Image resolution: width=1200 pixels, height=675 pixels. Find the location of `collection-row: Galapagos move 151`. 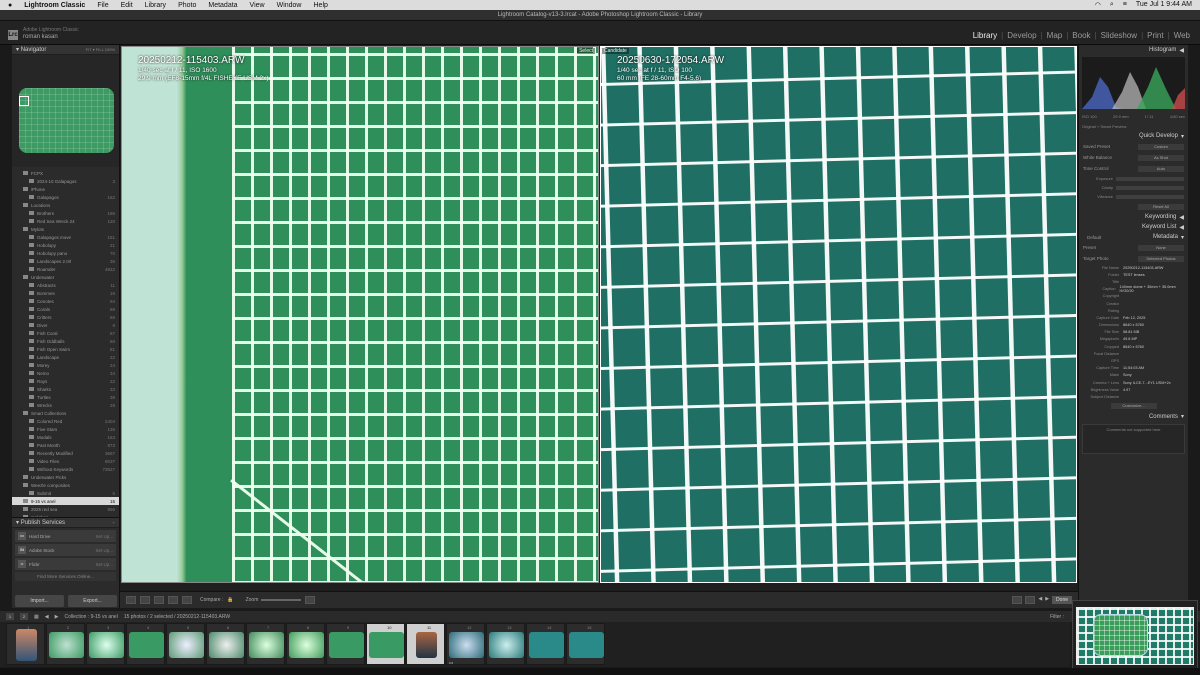

collection-row: Galapagos move 151 is located at coordinates (65, 237).